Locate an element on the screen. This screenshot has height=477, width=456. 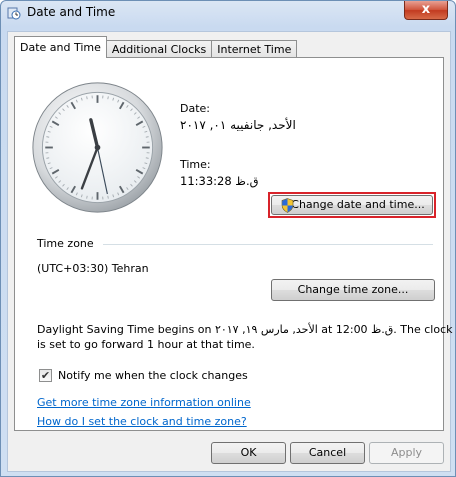
close-button: x is located at coordinates (426, 10).